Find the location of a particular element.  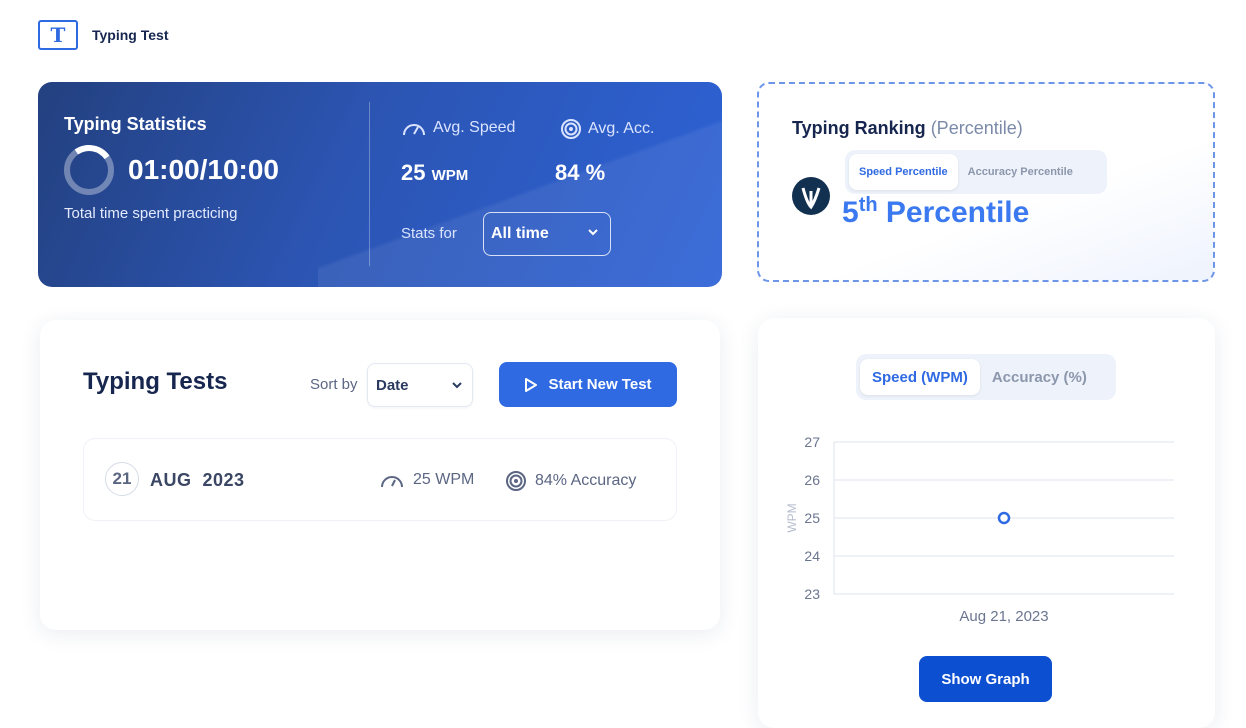

tab-accuracy-percentile: Accuracy Percentile is located at coordinates (1020, 172).